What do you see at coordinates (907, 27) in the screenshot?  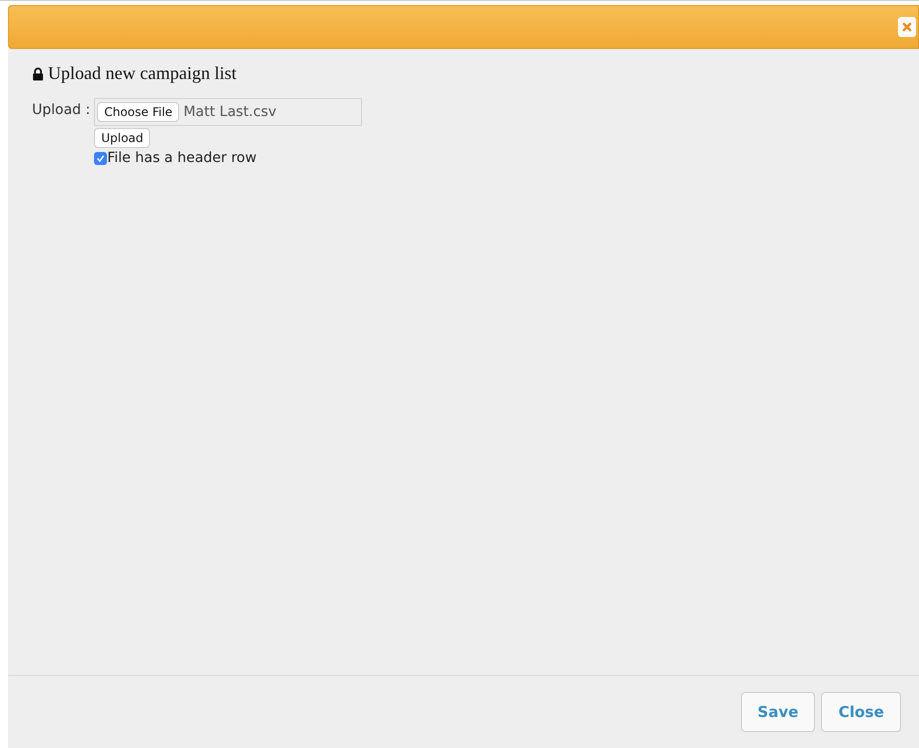 I see `close-icon` at bounding box center [907, 27].